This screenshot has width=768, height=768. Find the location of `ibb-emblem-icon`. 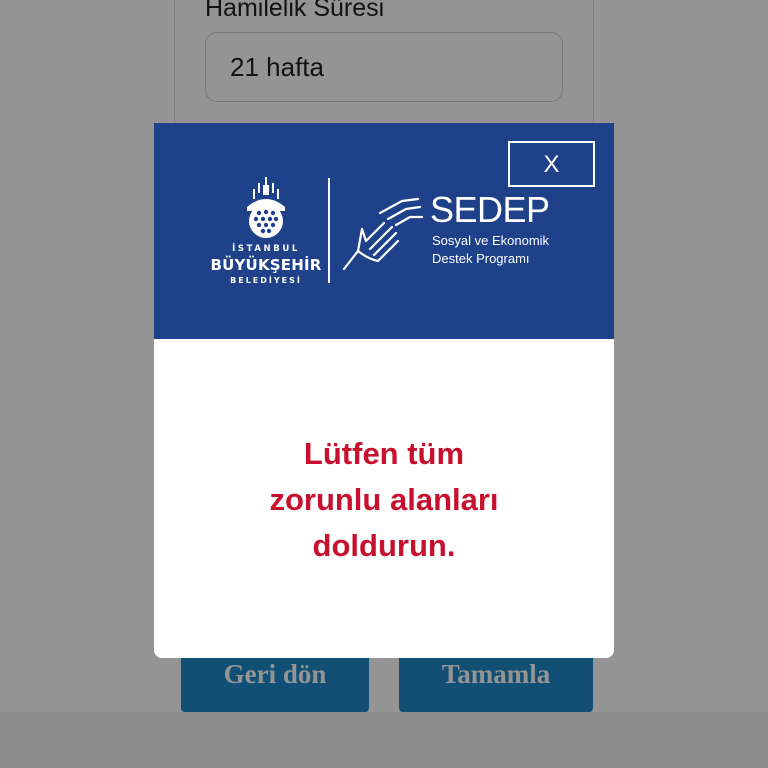

ibb-emblem-icon is located at coordinates (266, 207).